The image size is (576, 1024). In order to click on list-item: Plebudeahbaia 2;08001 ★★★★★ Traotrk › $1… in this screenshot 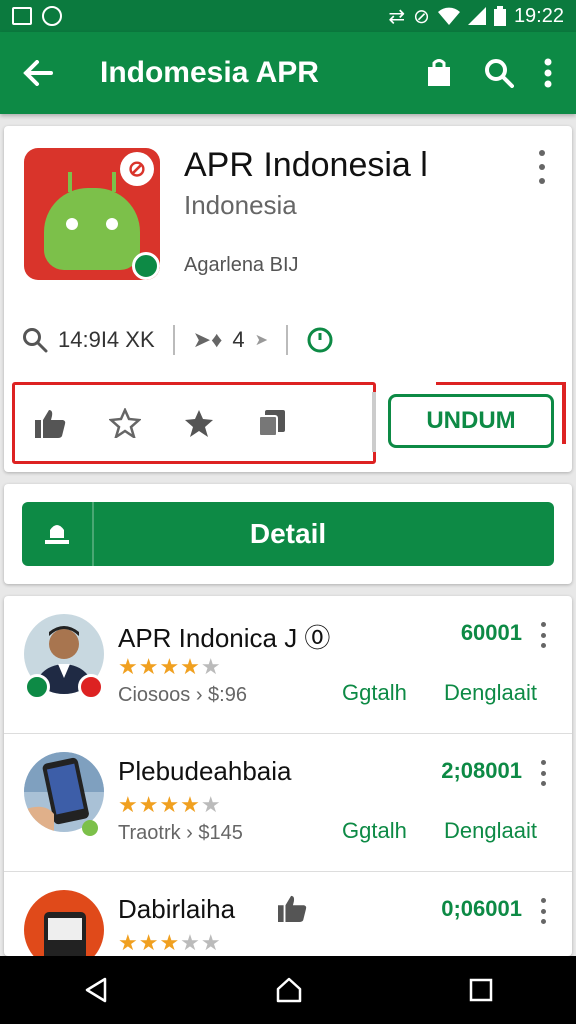, I will do `click(288, 803)`.